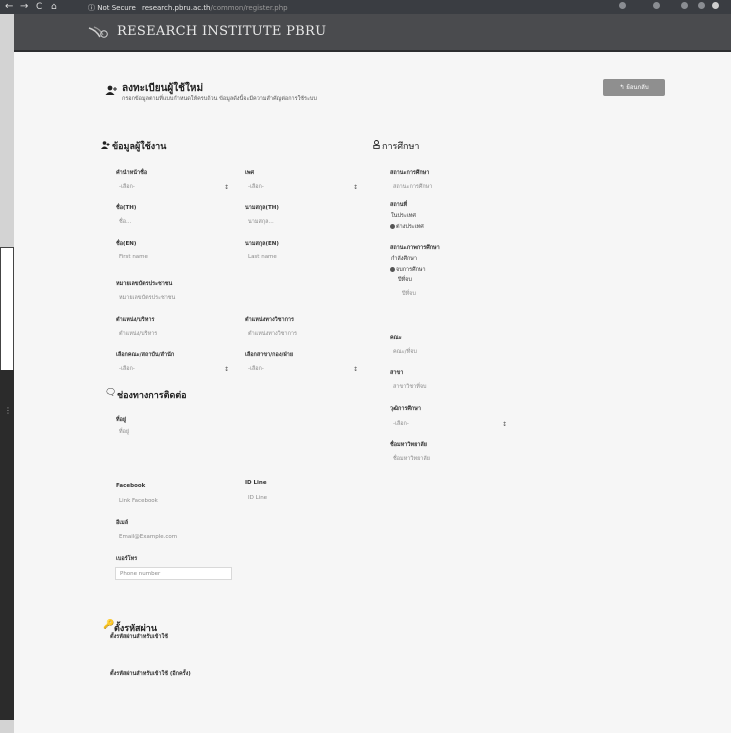 The height and width of the screenshot is (733, 731). Describe the element at coordinates (173, 537) in the screenshot. I see `email-input: Email@Example.com` at that location.